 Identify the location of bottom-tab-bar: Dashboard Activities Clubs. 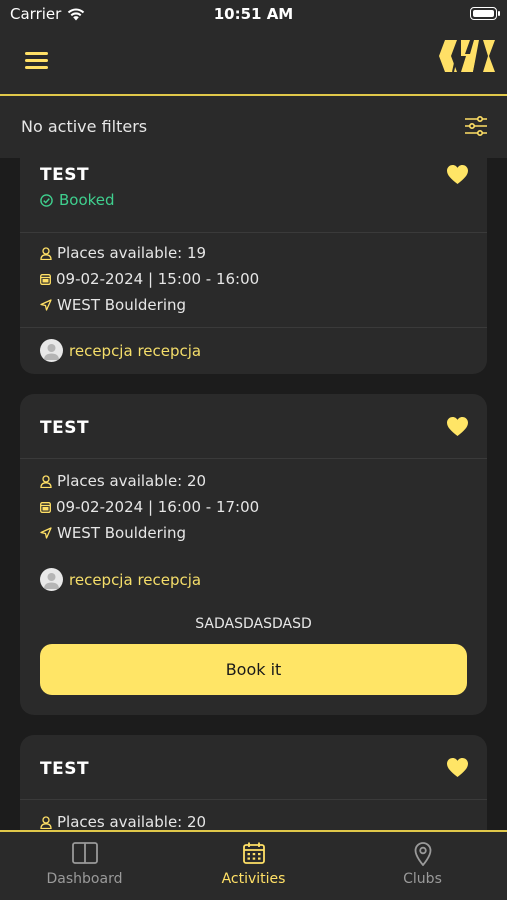
(253, 866).